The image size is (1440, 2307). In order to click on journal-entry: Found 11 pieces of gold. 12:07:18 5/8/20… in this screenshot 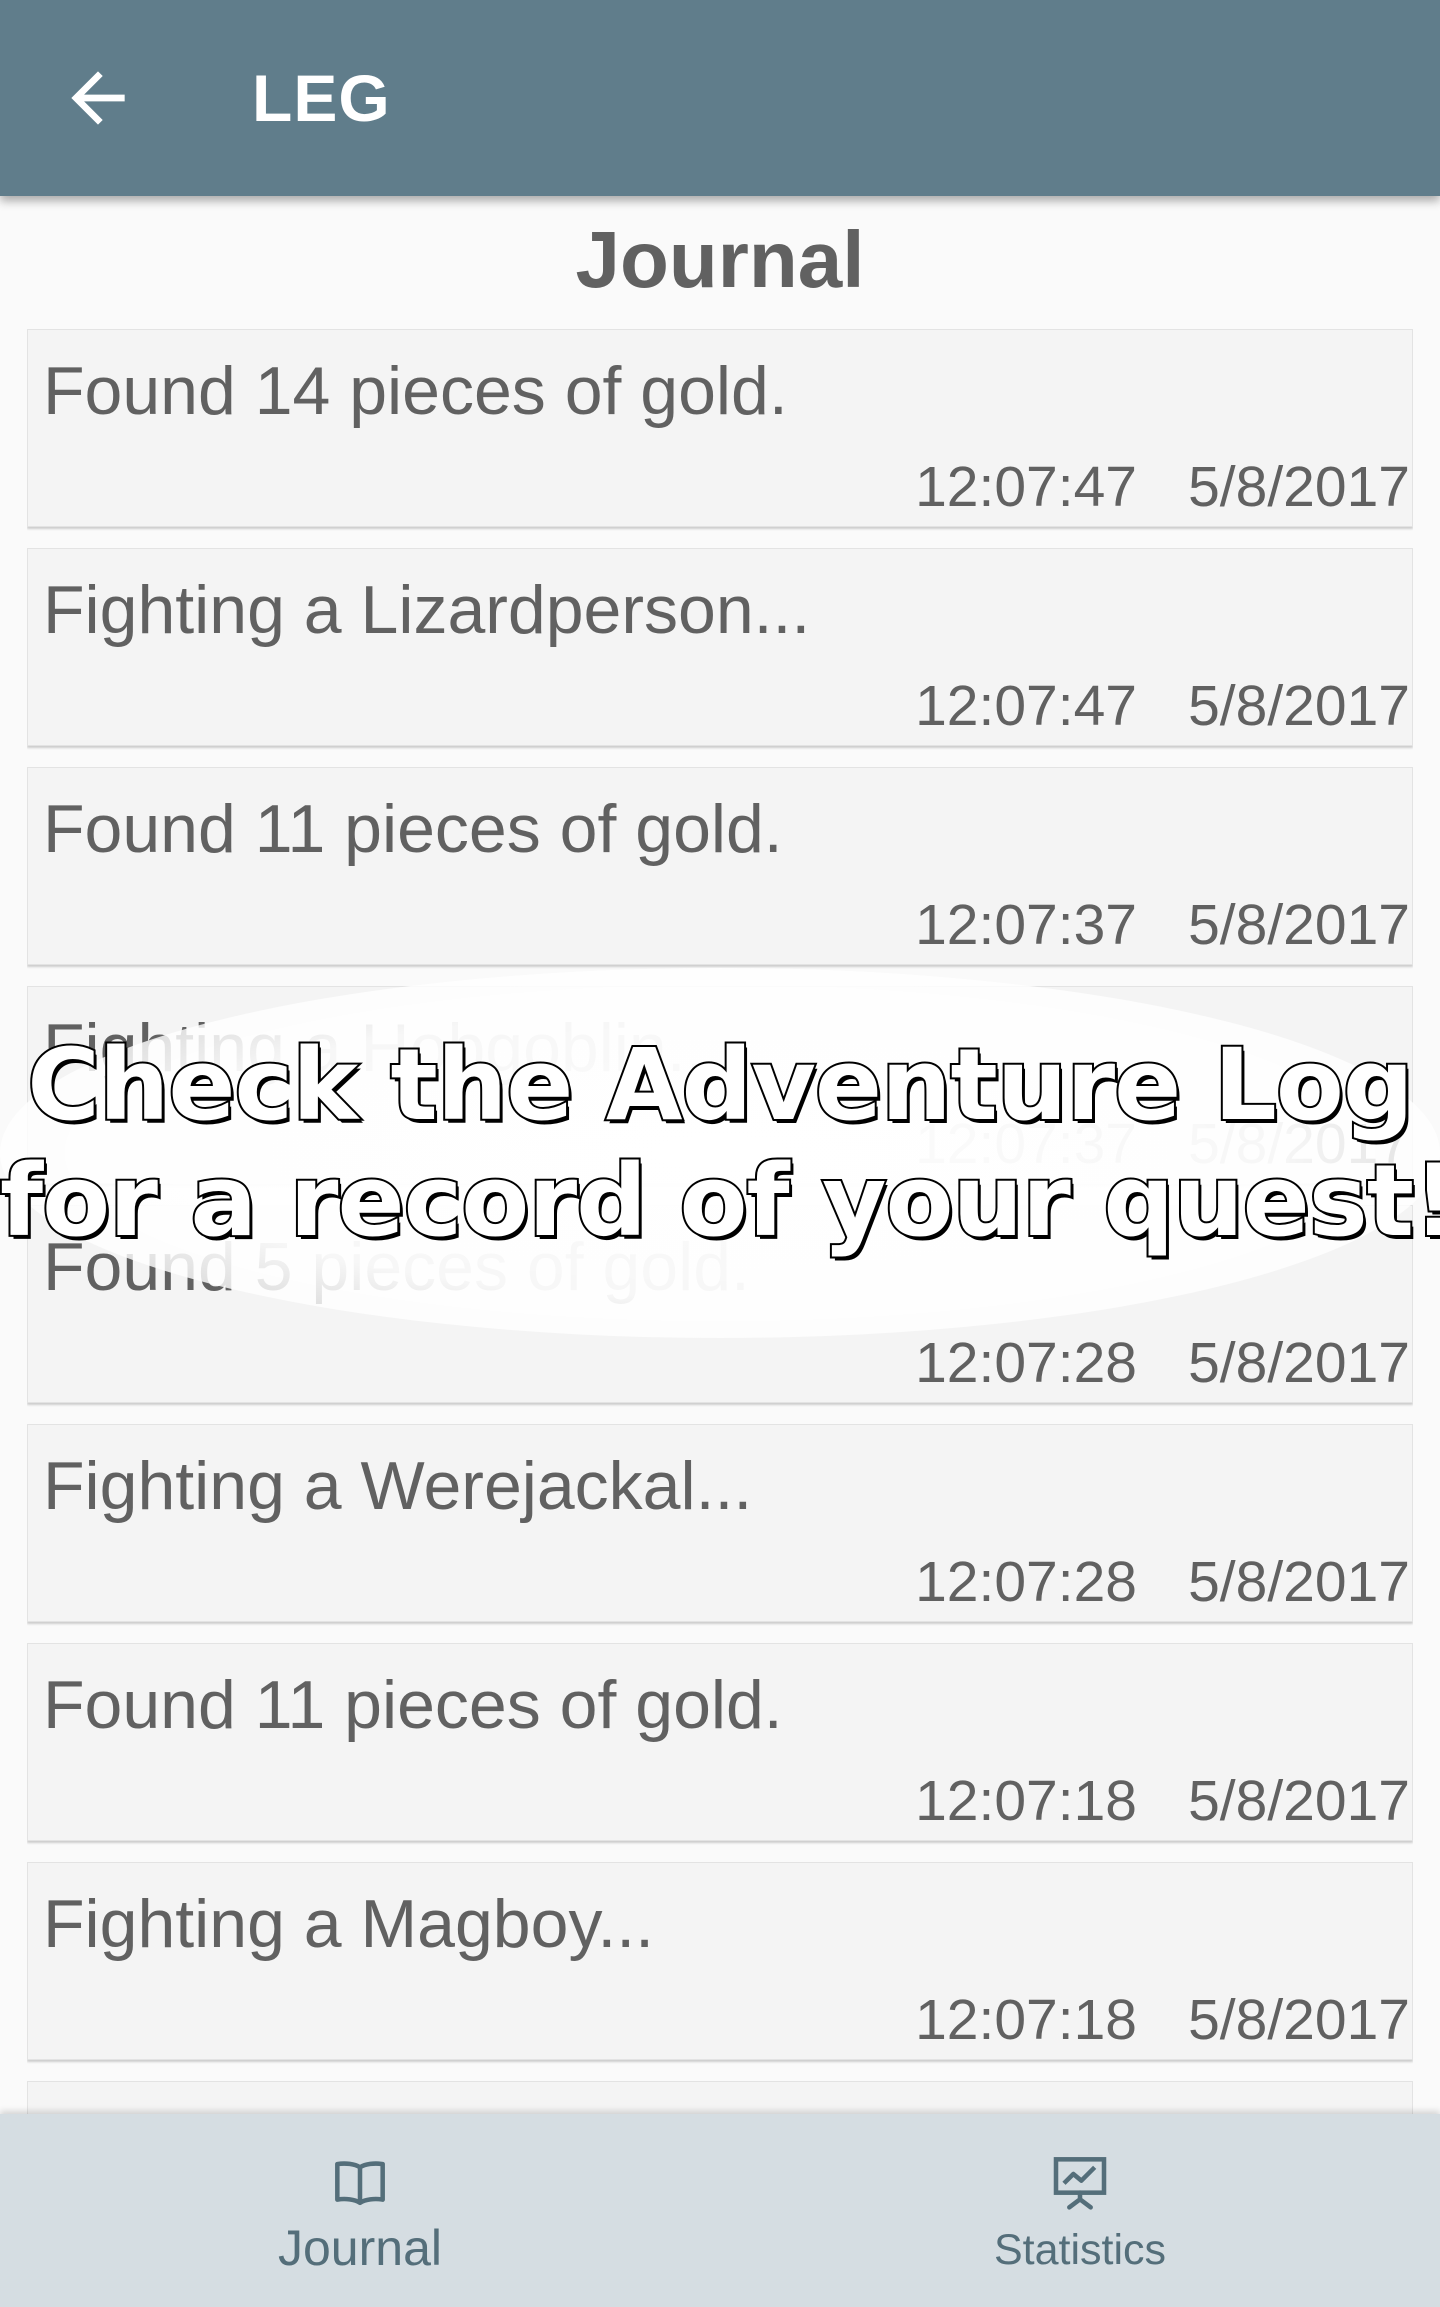, I will do `click(720, 1742)`.